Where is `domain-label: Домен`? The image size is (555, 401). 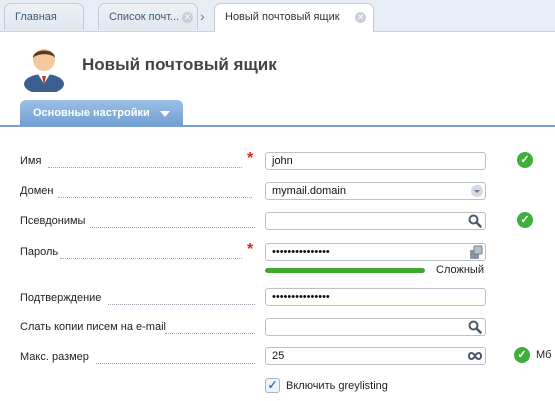
domain-label: Домен is located at coordinates (37, 191).